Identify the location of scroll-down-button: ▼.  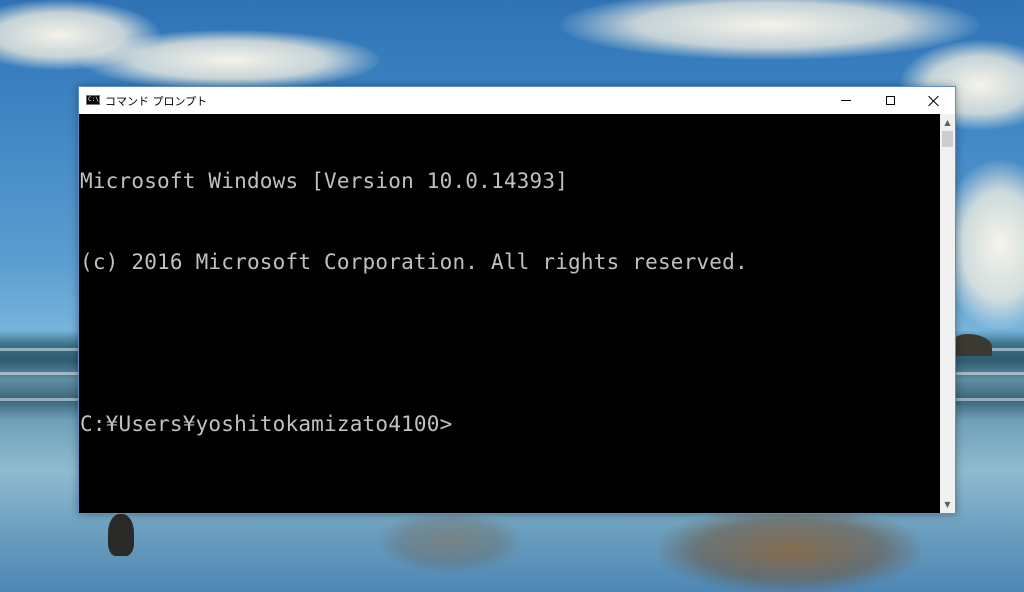
(947, 504).